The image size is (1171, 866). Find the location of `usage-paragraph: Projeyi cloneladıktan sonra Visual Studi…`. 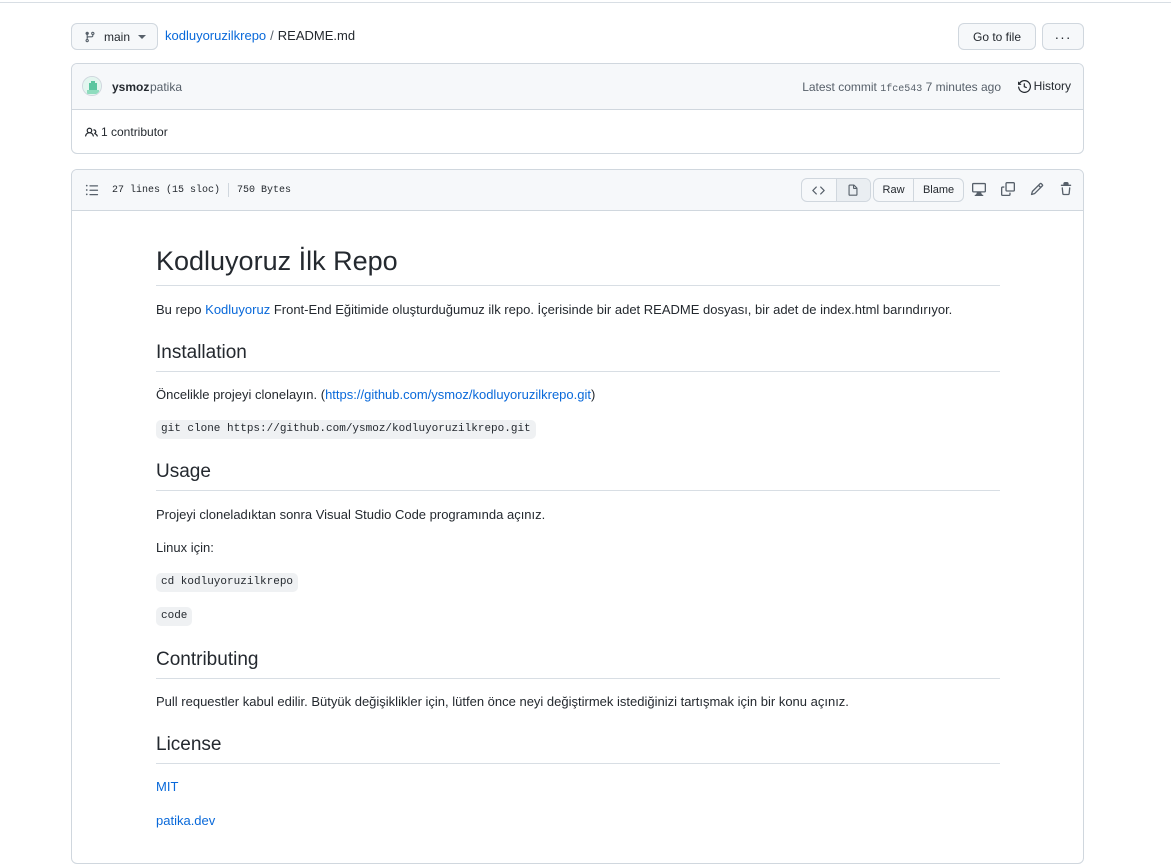

usage-paragraph: Projeyi cloneladıktan sonra Visual Studi… is located at coordinates (351, 514).